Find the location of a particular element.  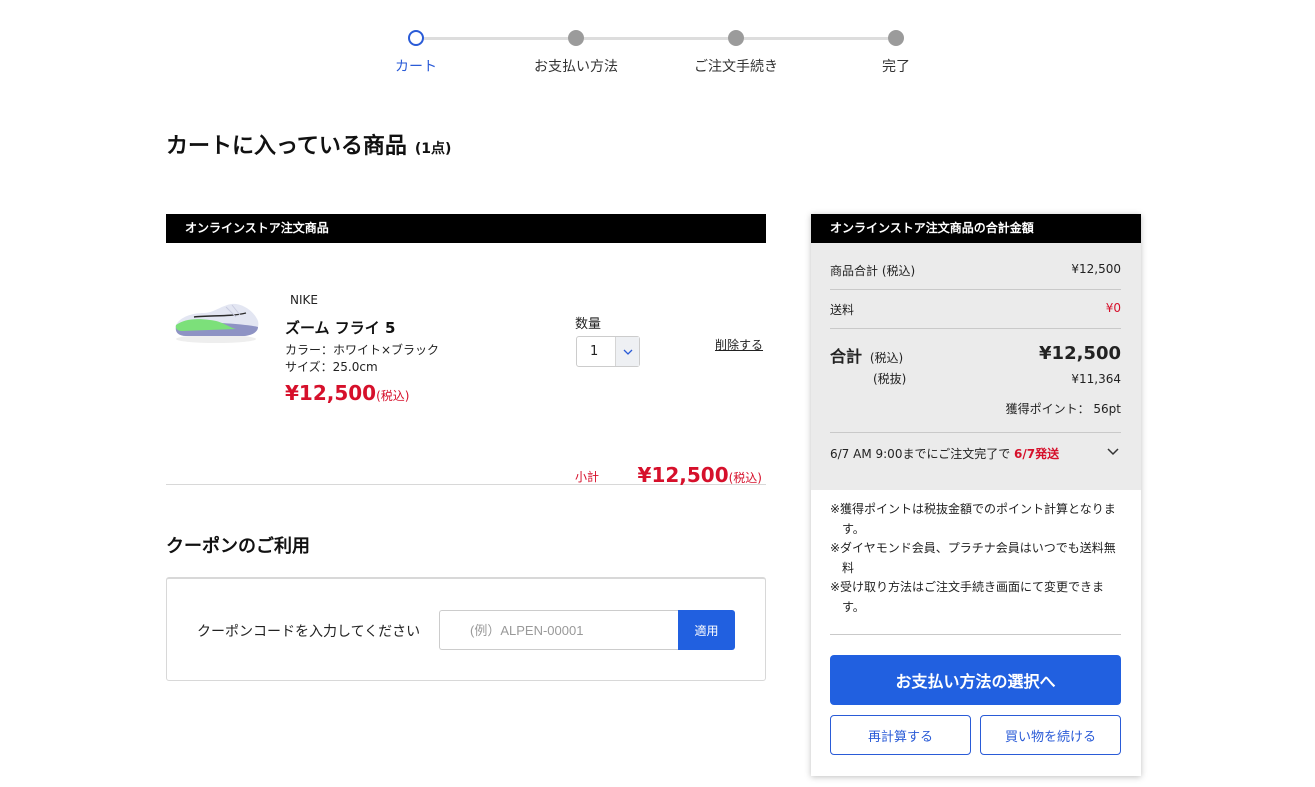

shipping-row: 送料 ¥0 is located at coordinates (975, 309).